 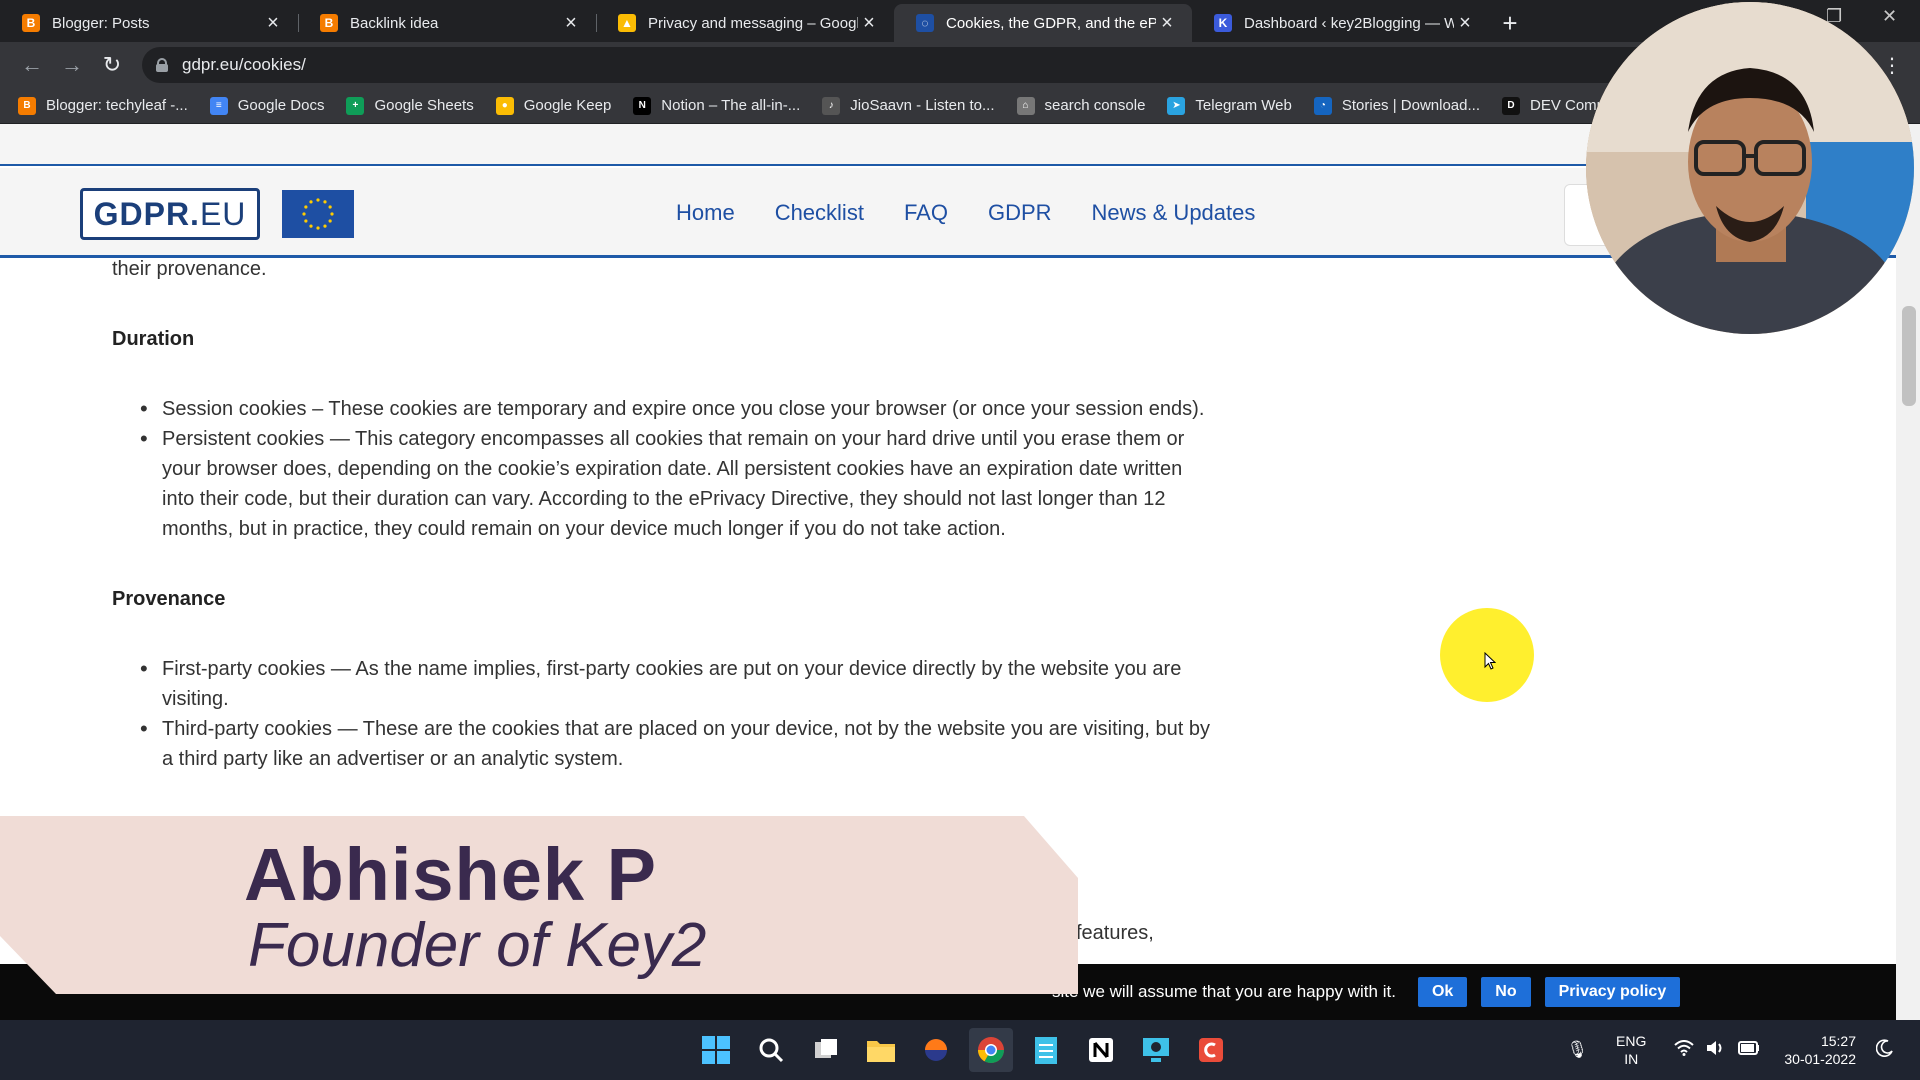 I want to click on bookmark-item: ➤ Telegram Web, so click(x=1229, y=105).